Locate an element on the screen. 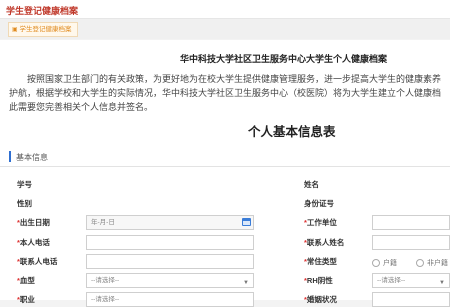  intro-line: 此需要您完善相关个人信息并签名。 is located at coordinates (81, 107).